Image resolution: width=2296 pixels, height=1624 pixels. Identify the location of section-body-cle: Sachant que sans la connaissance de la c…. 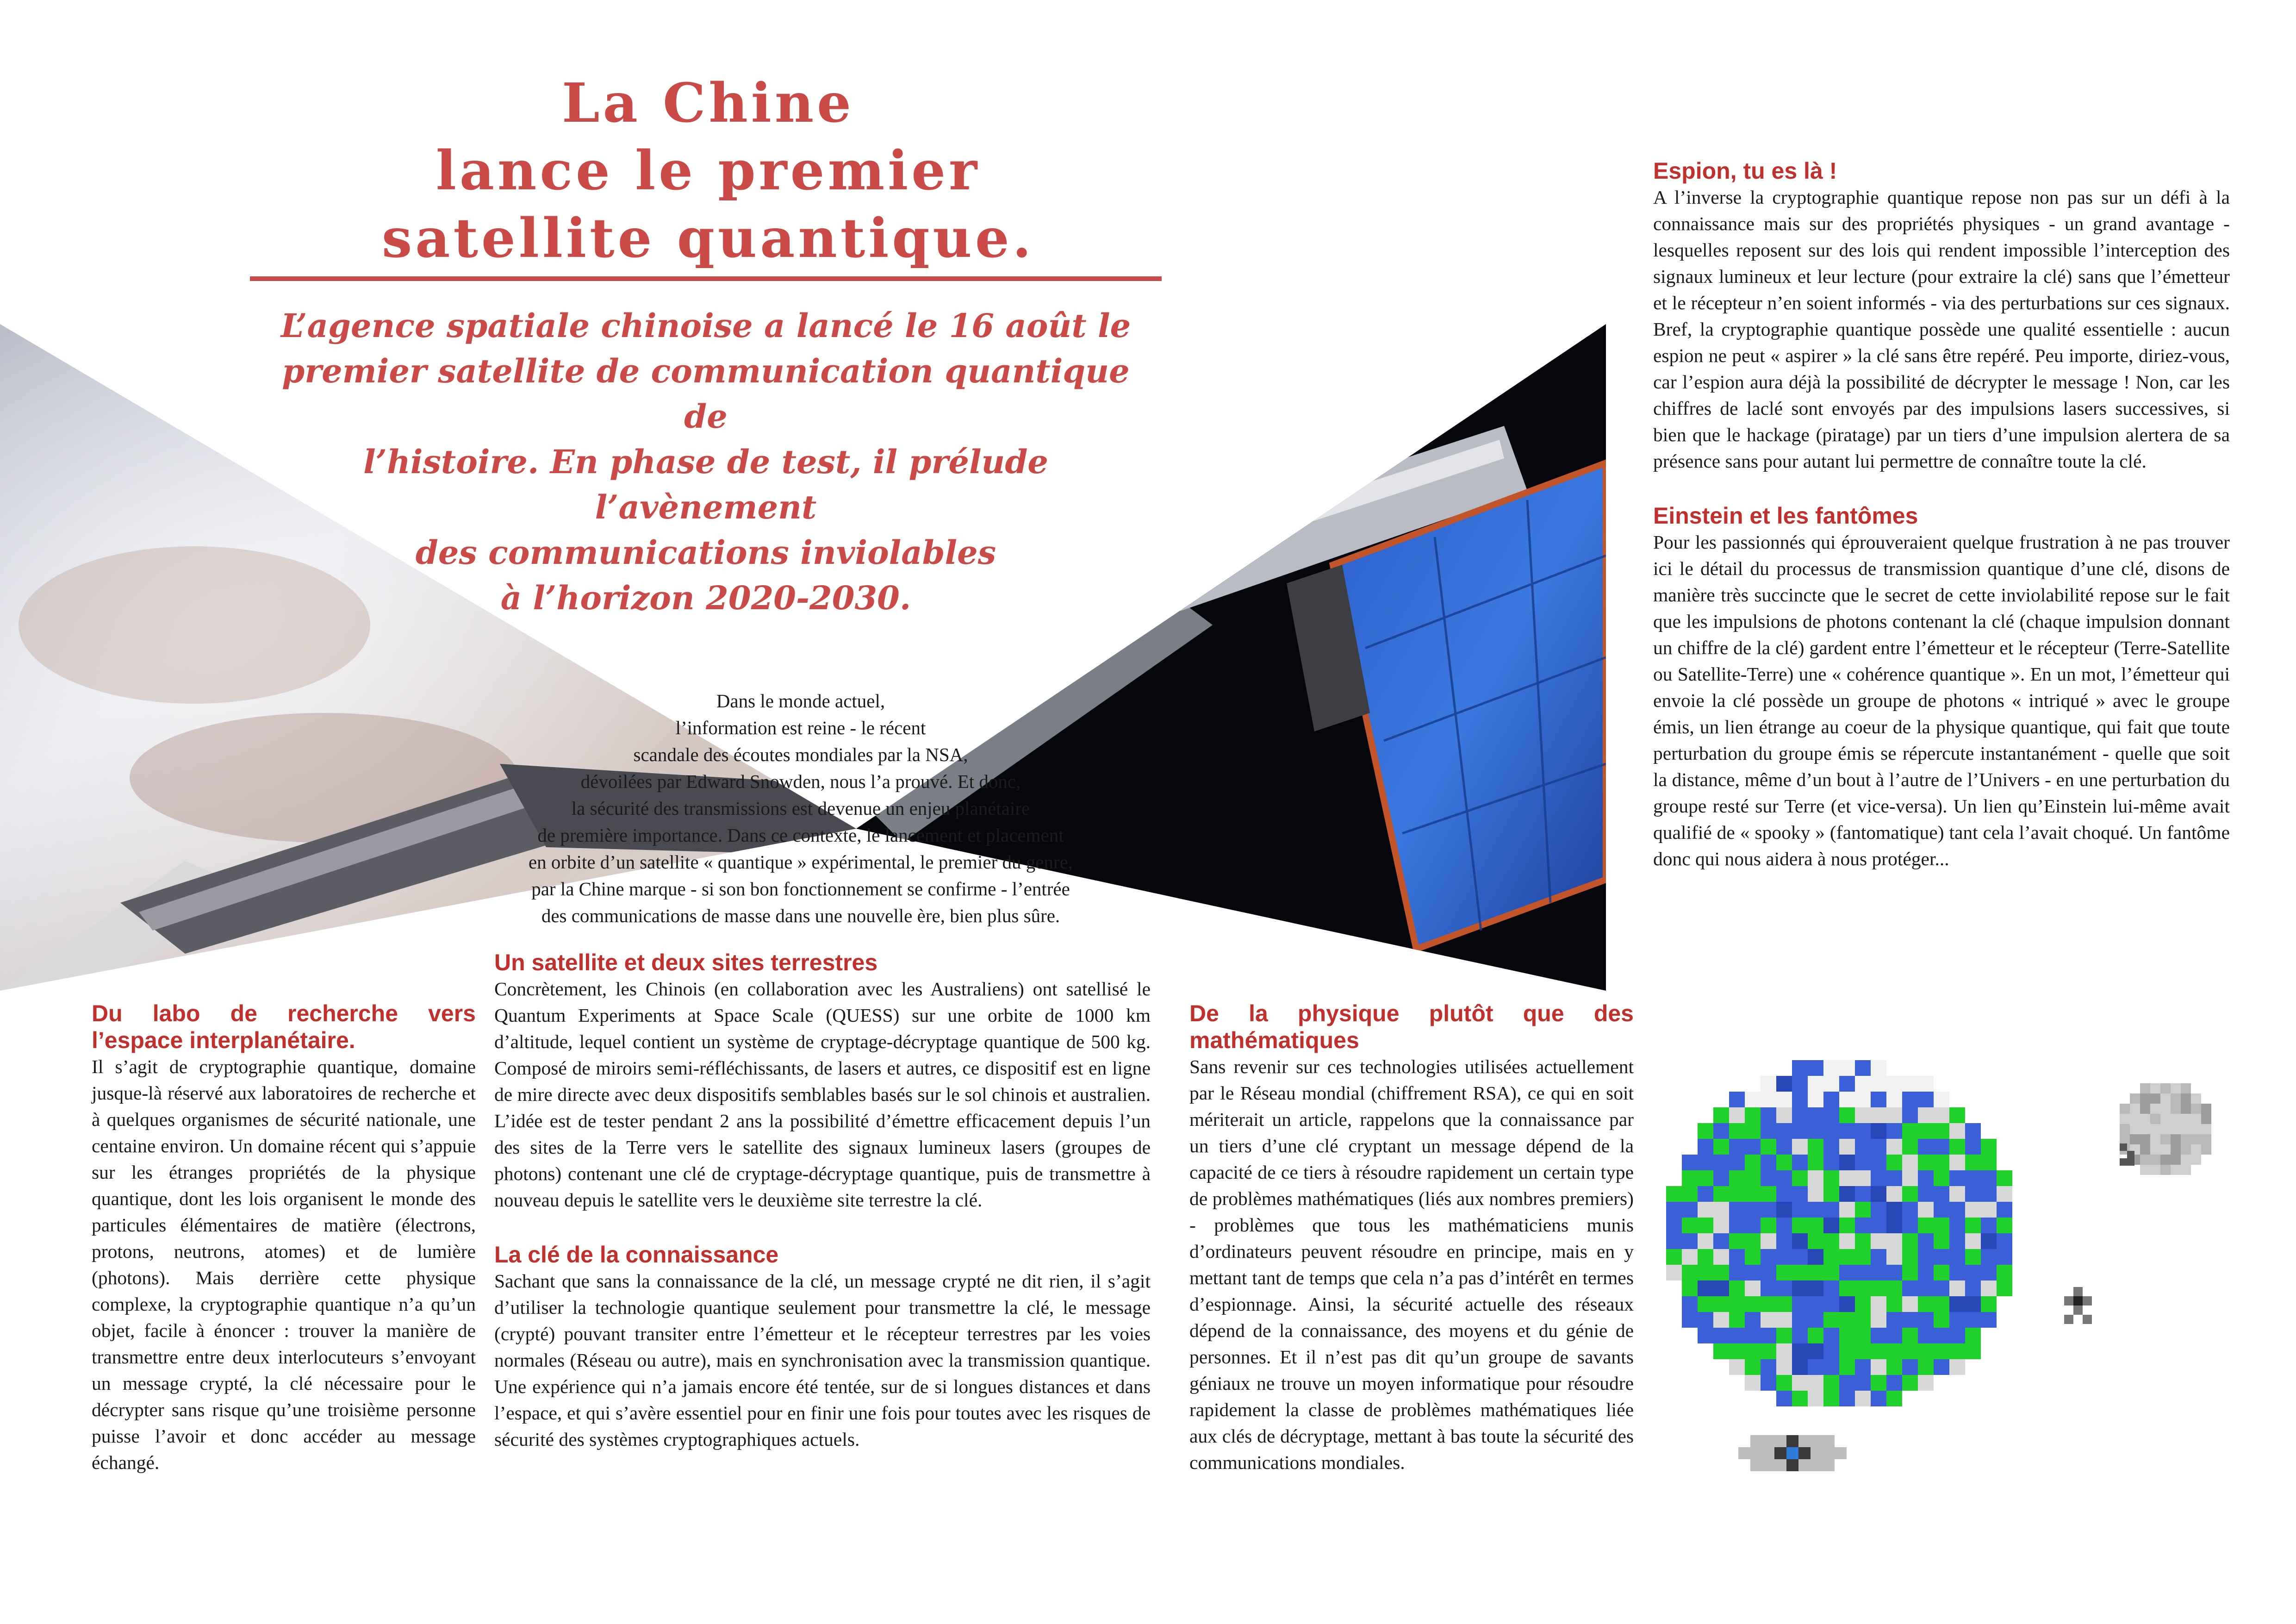
(822, 1360).